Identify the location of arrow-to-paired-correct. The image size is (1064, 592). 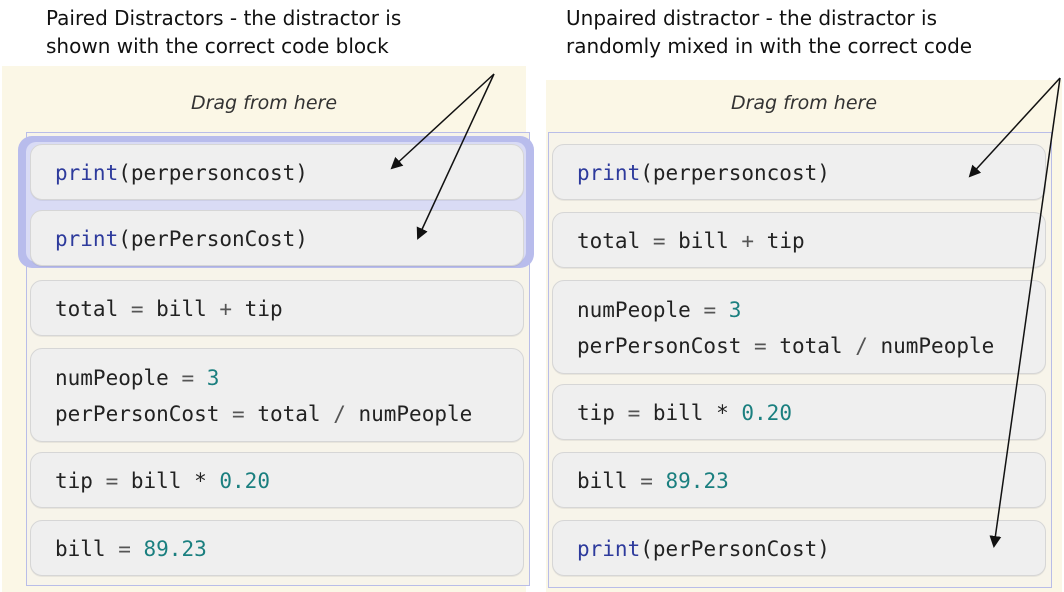
(455, 156).